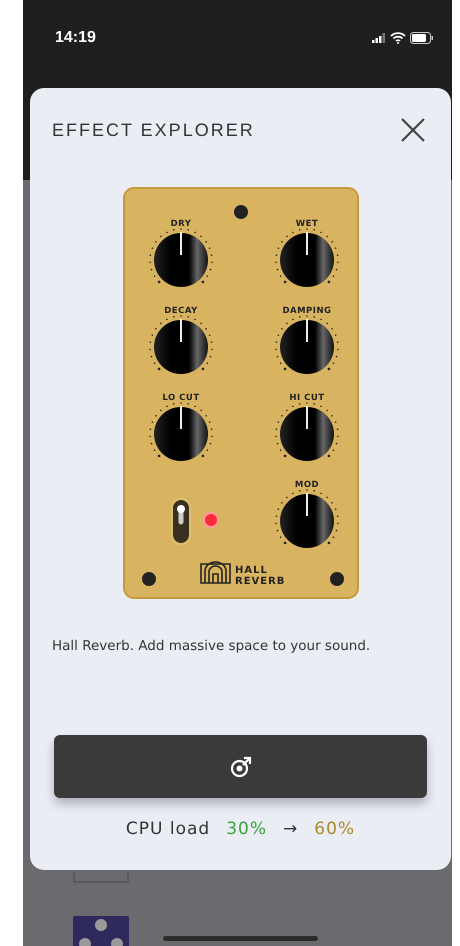 This screenshot has height=946, width=460. I want to click on target-arrow-icon, so click(241, 767).